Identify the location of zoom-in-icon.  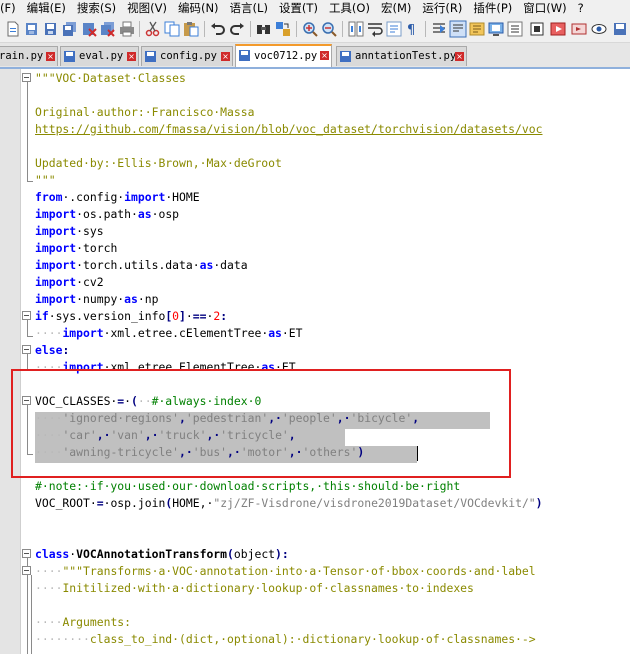
(310, 29).